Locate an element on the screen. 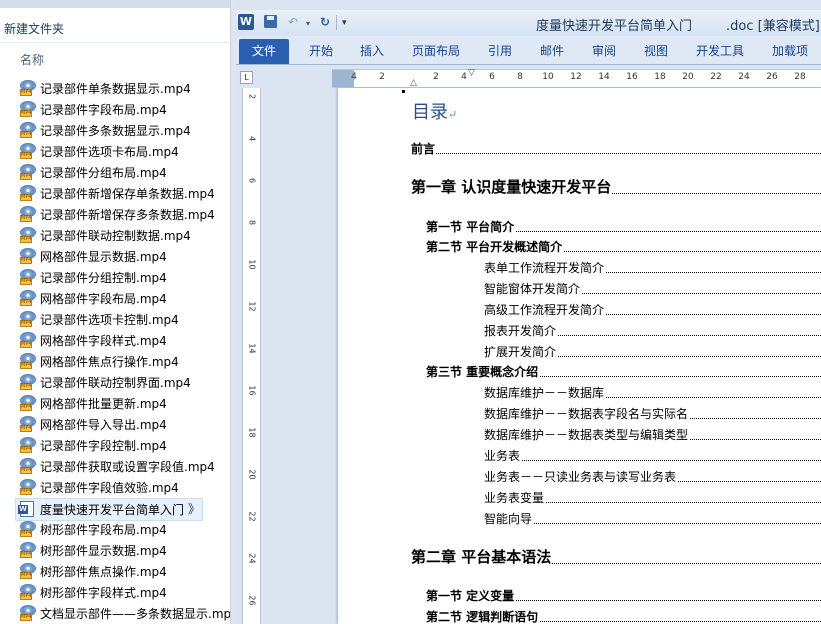  toc-entry: 智能窗体开发简介 is located at coordinates (652, 288).